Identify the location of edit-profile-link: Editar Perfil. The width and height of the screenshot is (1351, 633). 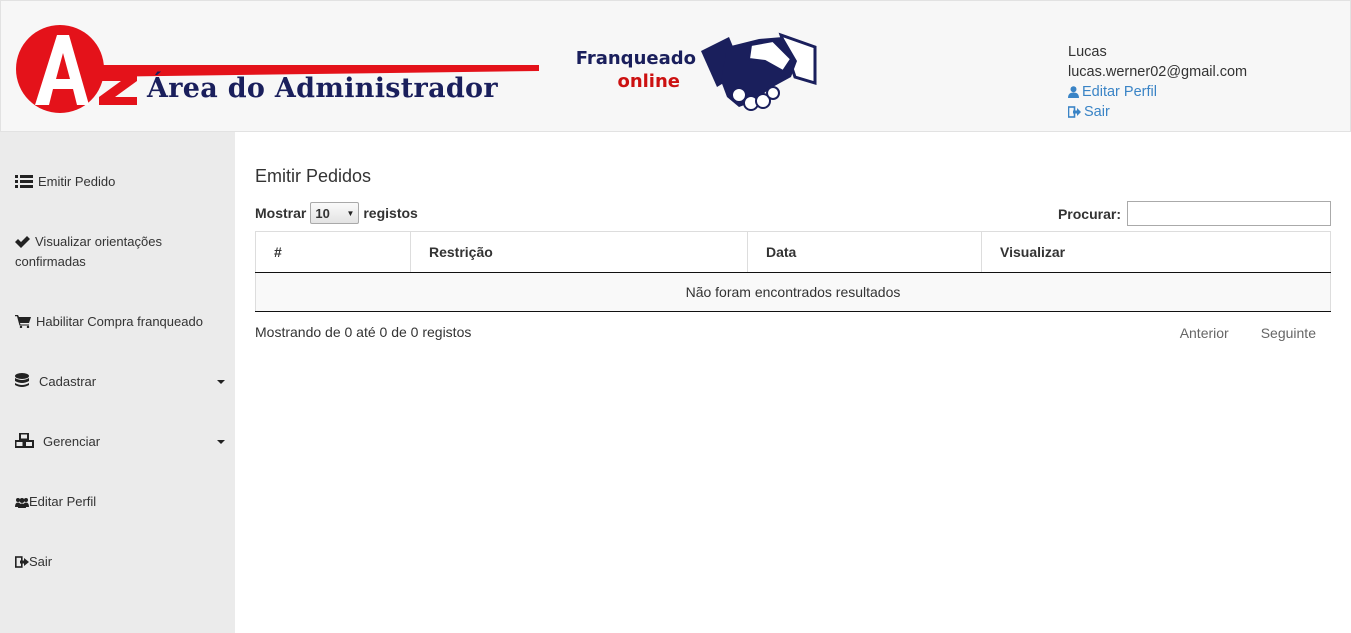
(1157, 92).